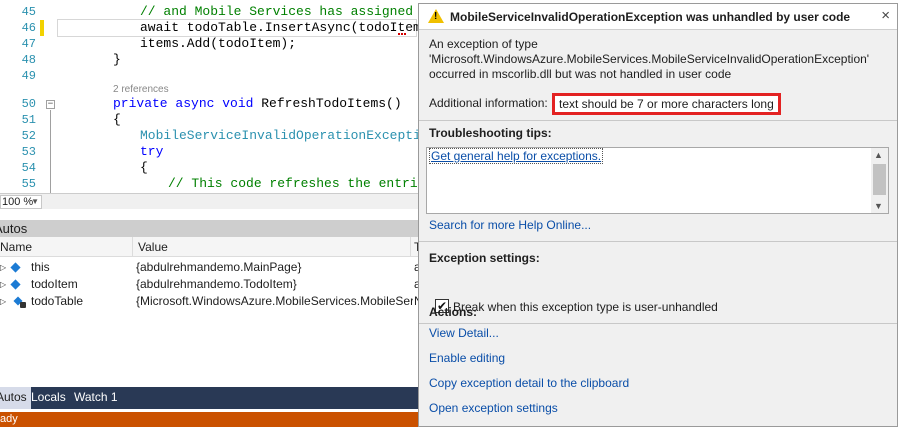 The height and width of the screenshot is (427, 898). I want to click on code-text: // This code refreshes the entries i, so click(308, 184).